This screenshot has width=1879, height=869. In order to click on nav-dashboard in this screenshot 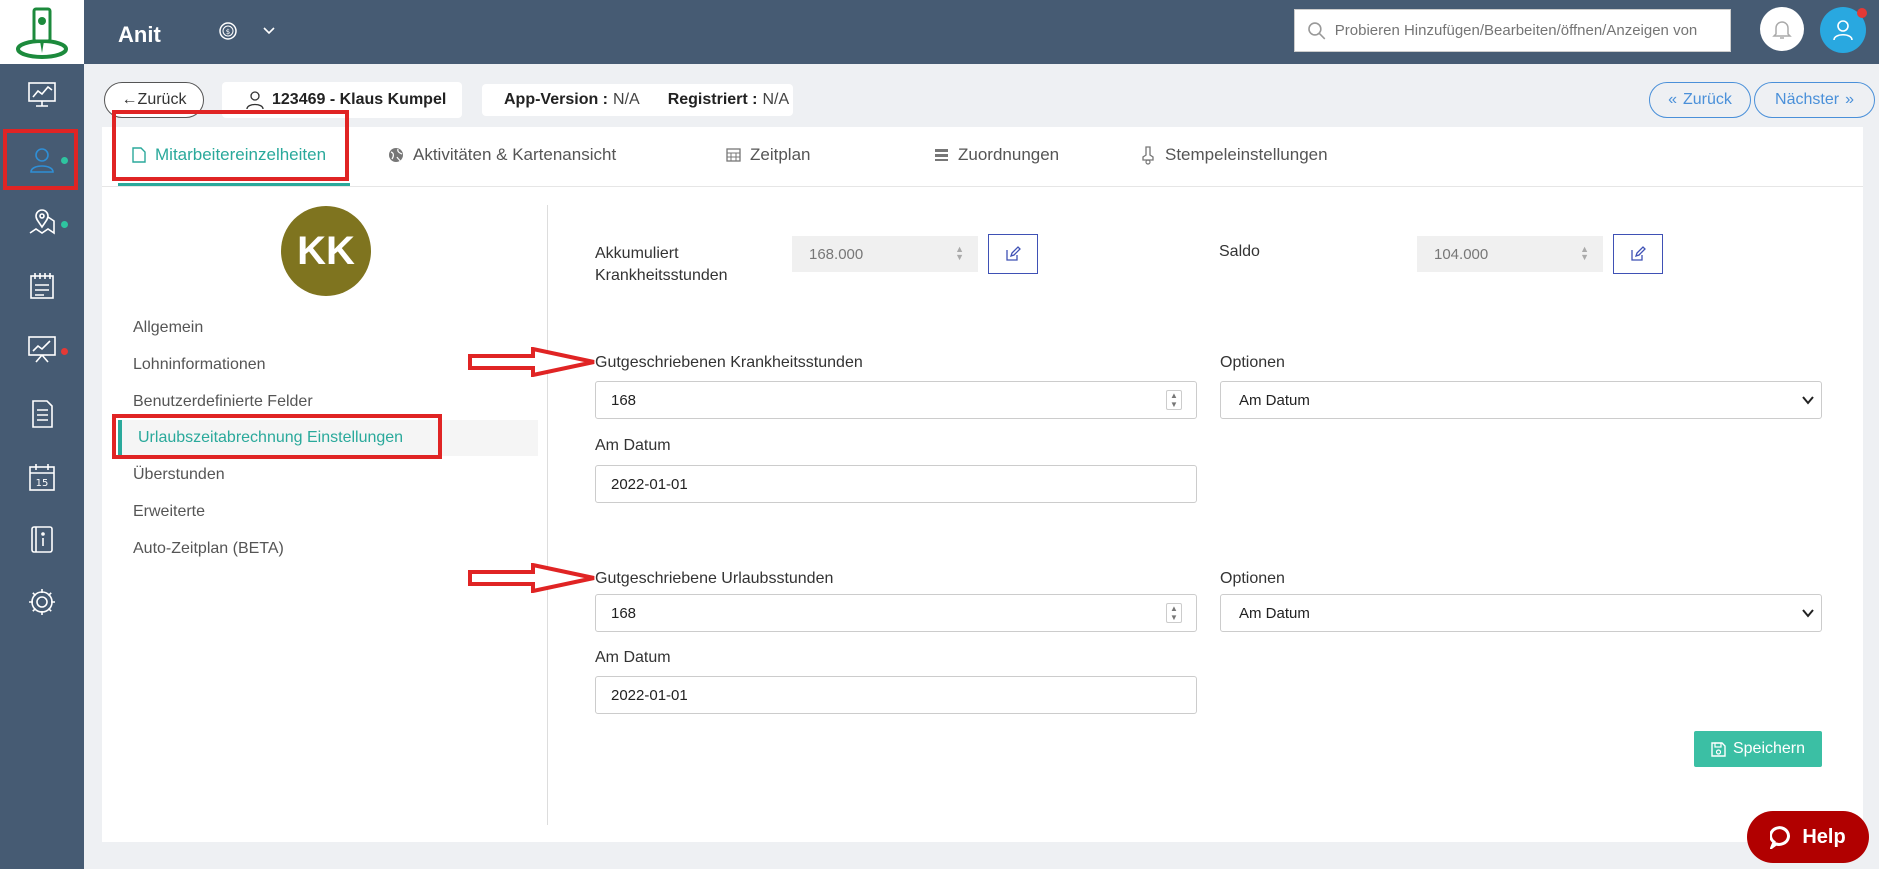, I will do `click(42, 94)`.